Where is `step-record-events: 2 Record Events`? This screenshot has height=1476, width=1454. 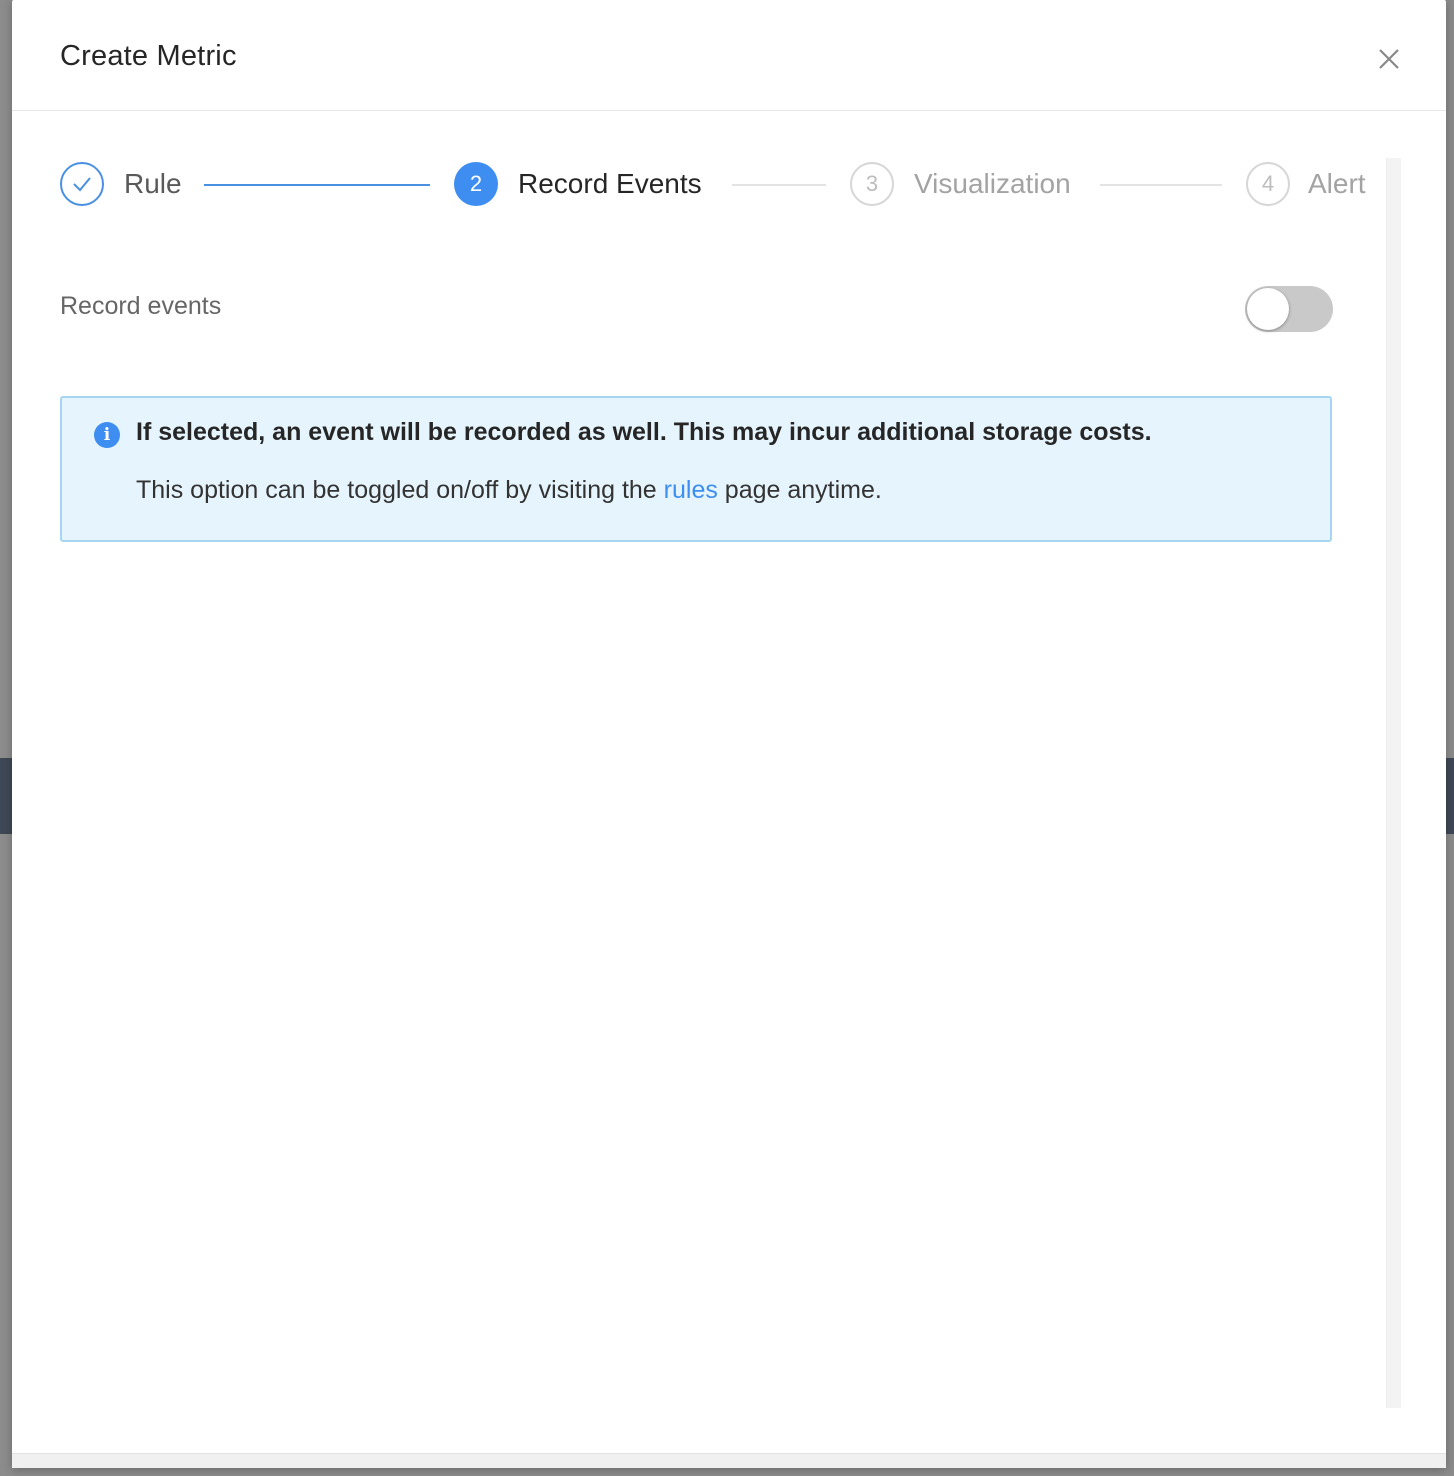 step-record-events: 2 Record Events is located at coordinates (578, 184).